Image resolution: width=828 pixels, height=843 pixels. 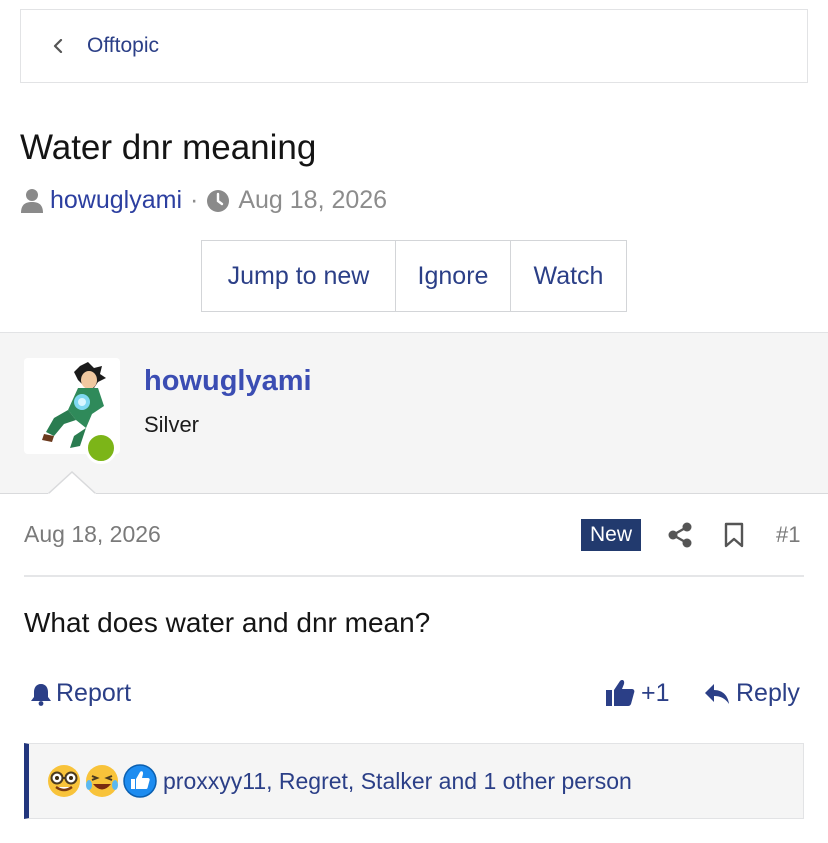 What do you see at coordinates (94, 693) in the screenshot?
I see `report-label: Report` at bounding box center [94, 693].